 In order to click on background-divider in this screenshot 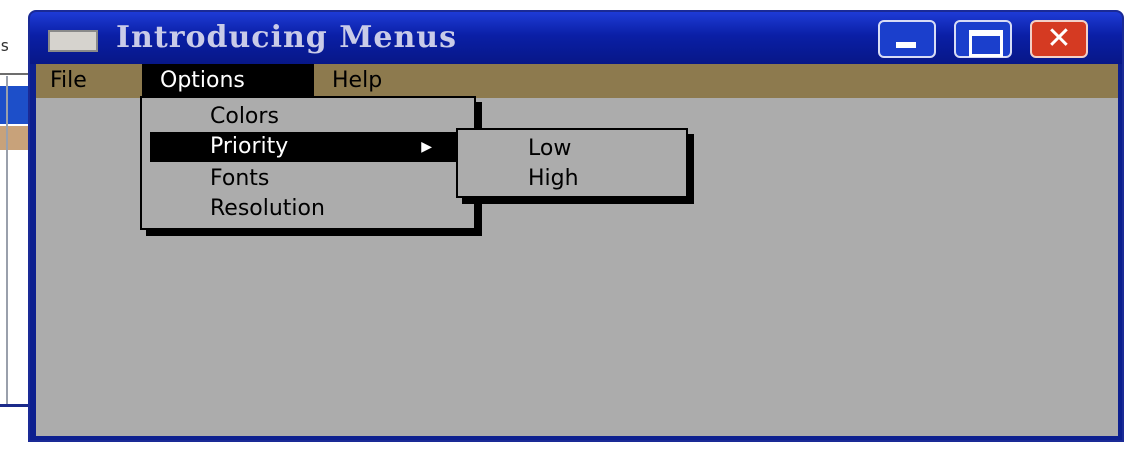, I will do `click(15, 74)`.